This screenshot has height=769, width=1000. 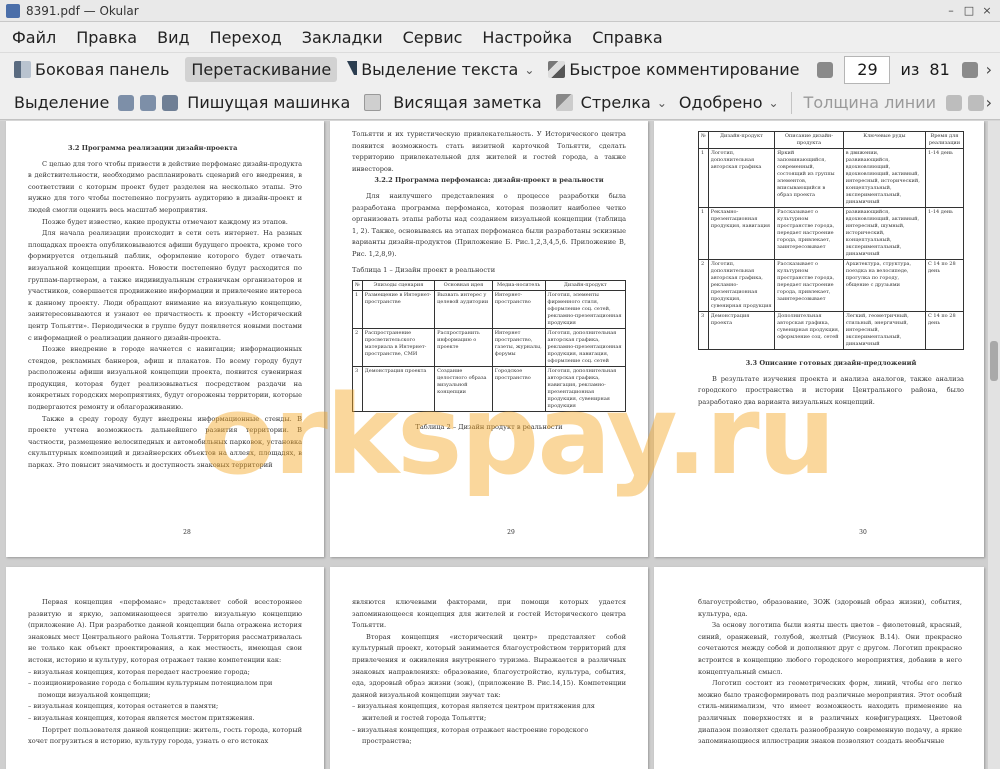 What do you see at coordinates (939, 69) in the screenshot?
I see `page-total: 81` at bounding box center [939, 69].